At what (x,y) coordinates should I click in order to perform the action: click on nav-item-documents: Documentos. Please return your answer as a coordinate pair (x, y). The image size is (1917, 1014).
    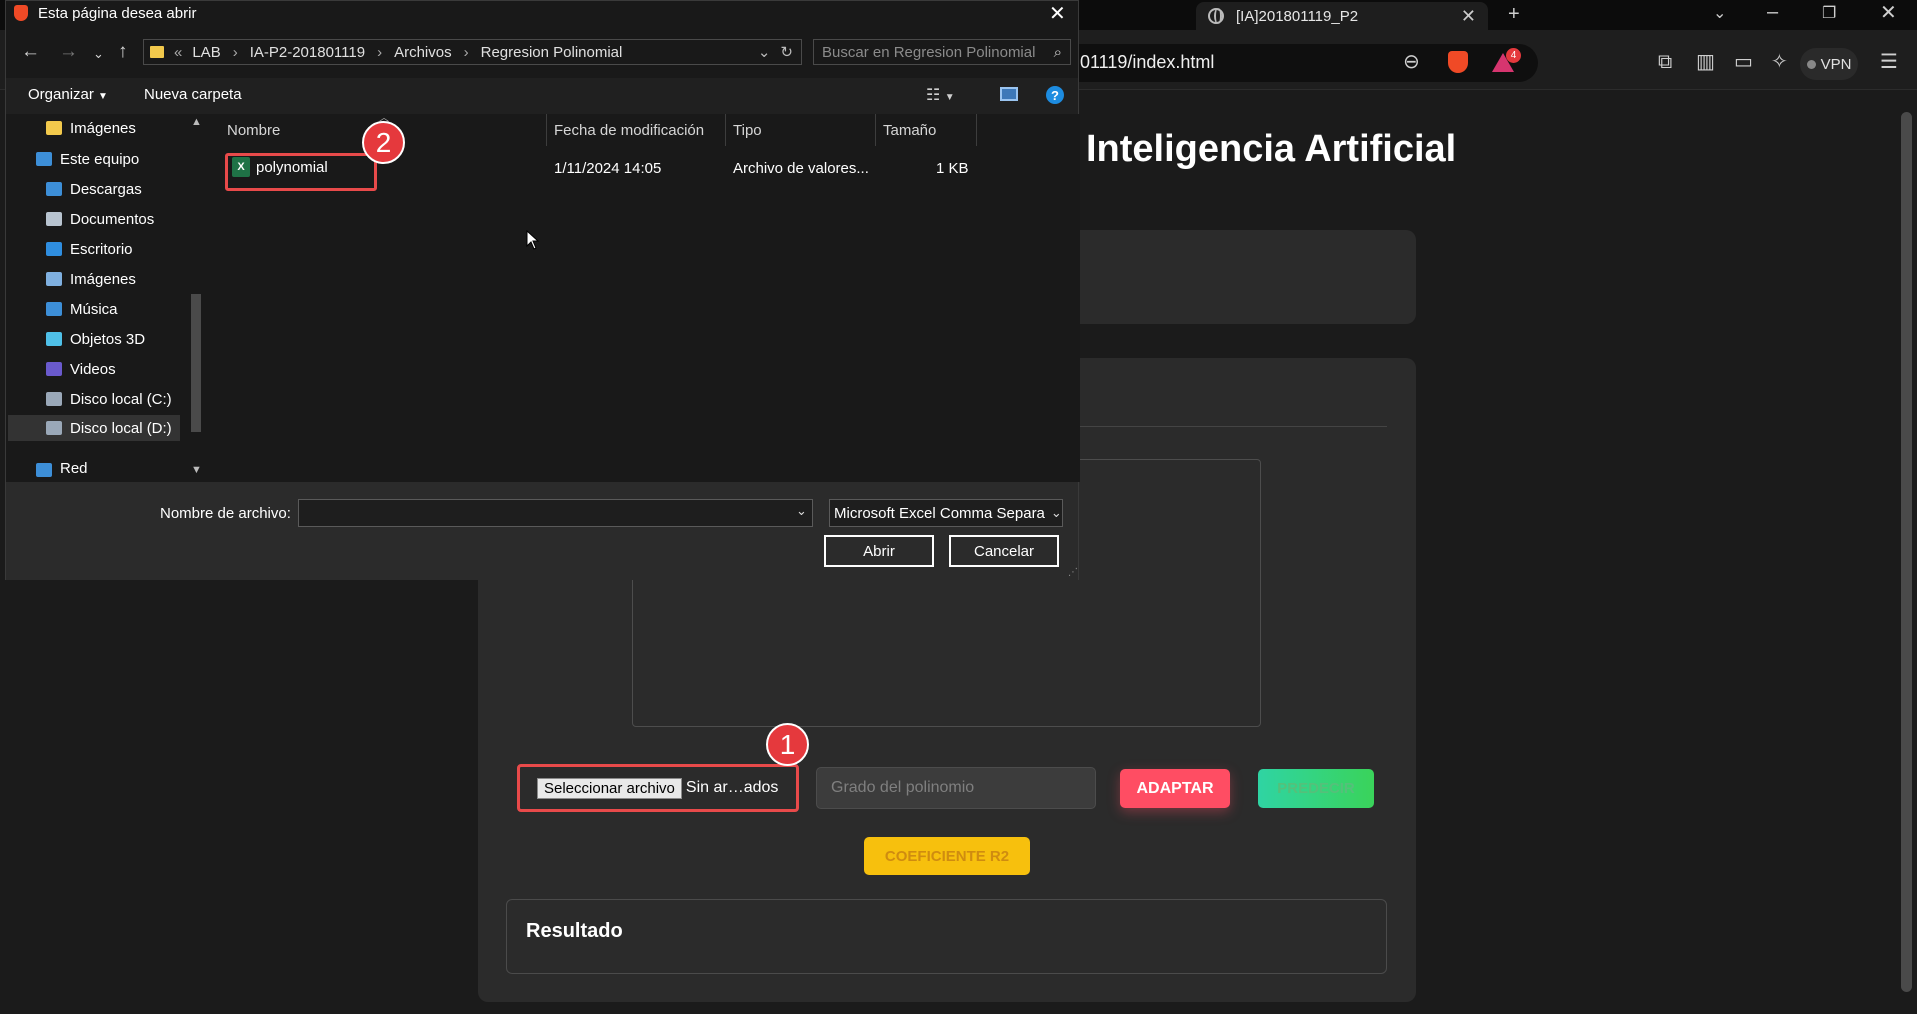
    Looking at the image, I should click on (100, 219).